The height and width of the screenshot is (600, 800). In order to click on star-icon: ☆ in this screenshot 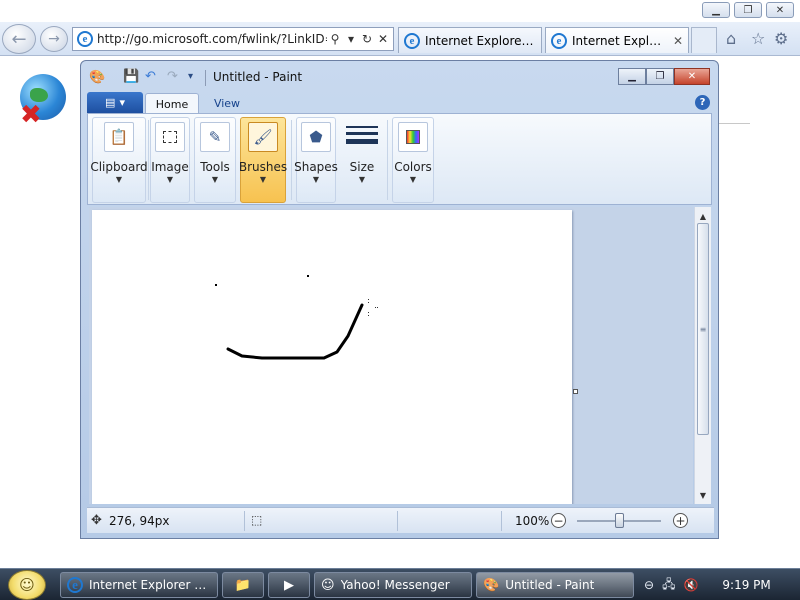, I will do `click(758, 38)`.